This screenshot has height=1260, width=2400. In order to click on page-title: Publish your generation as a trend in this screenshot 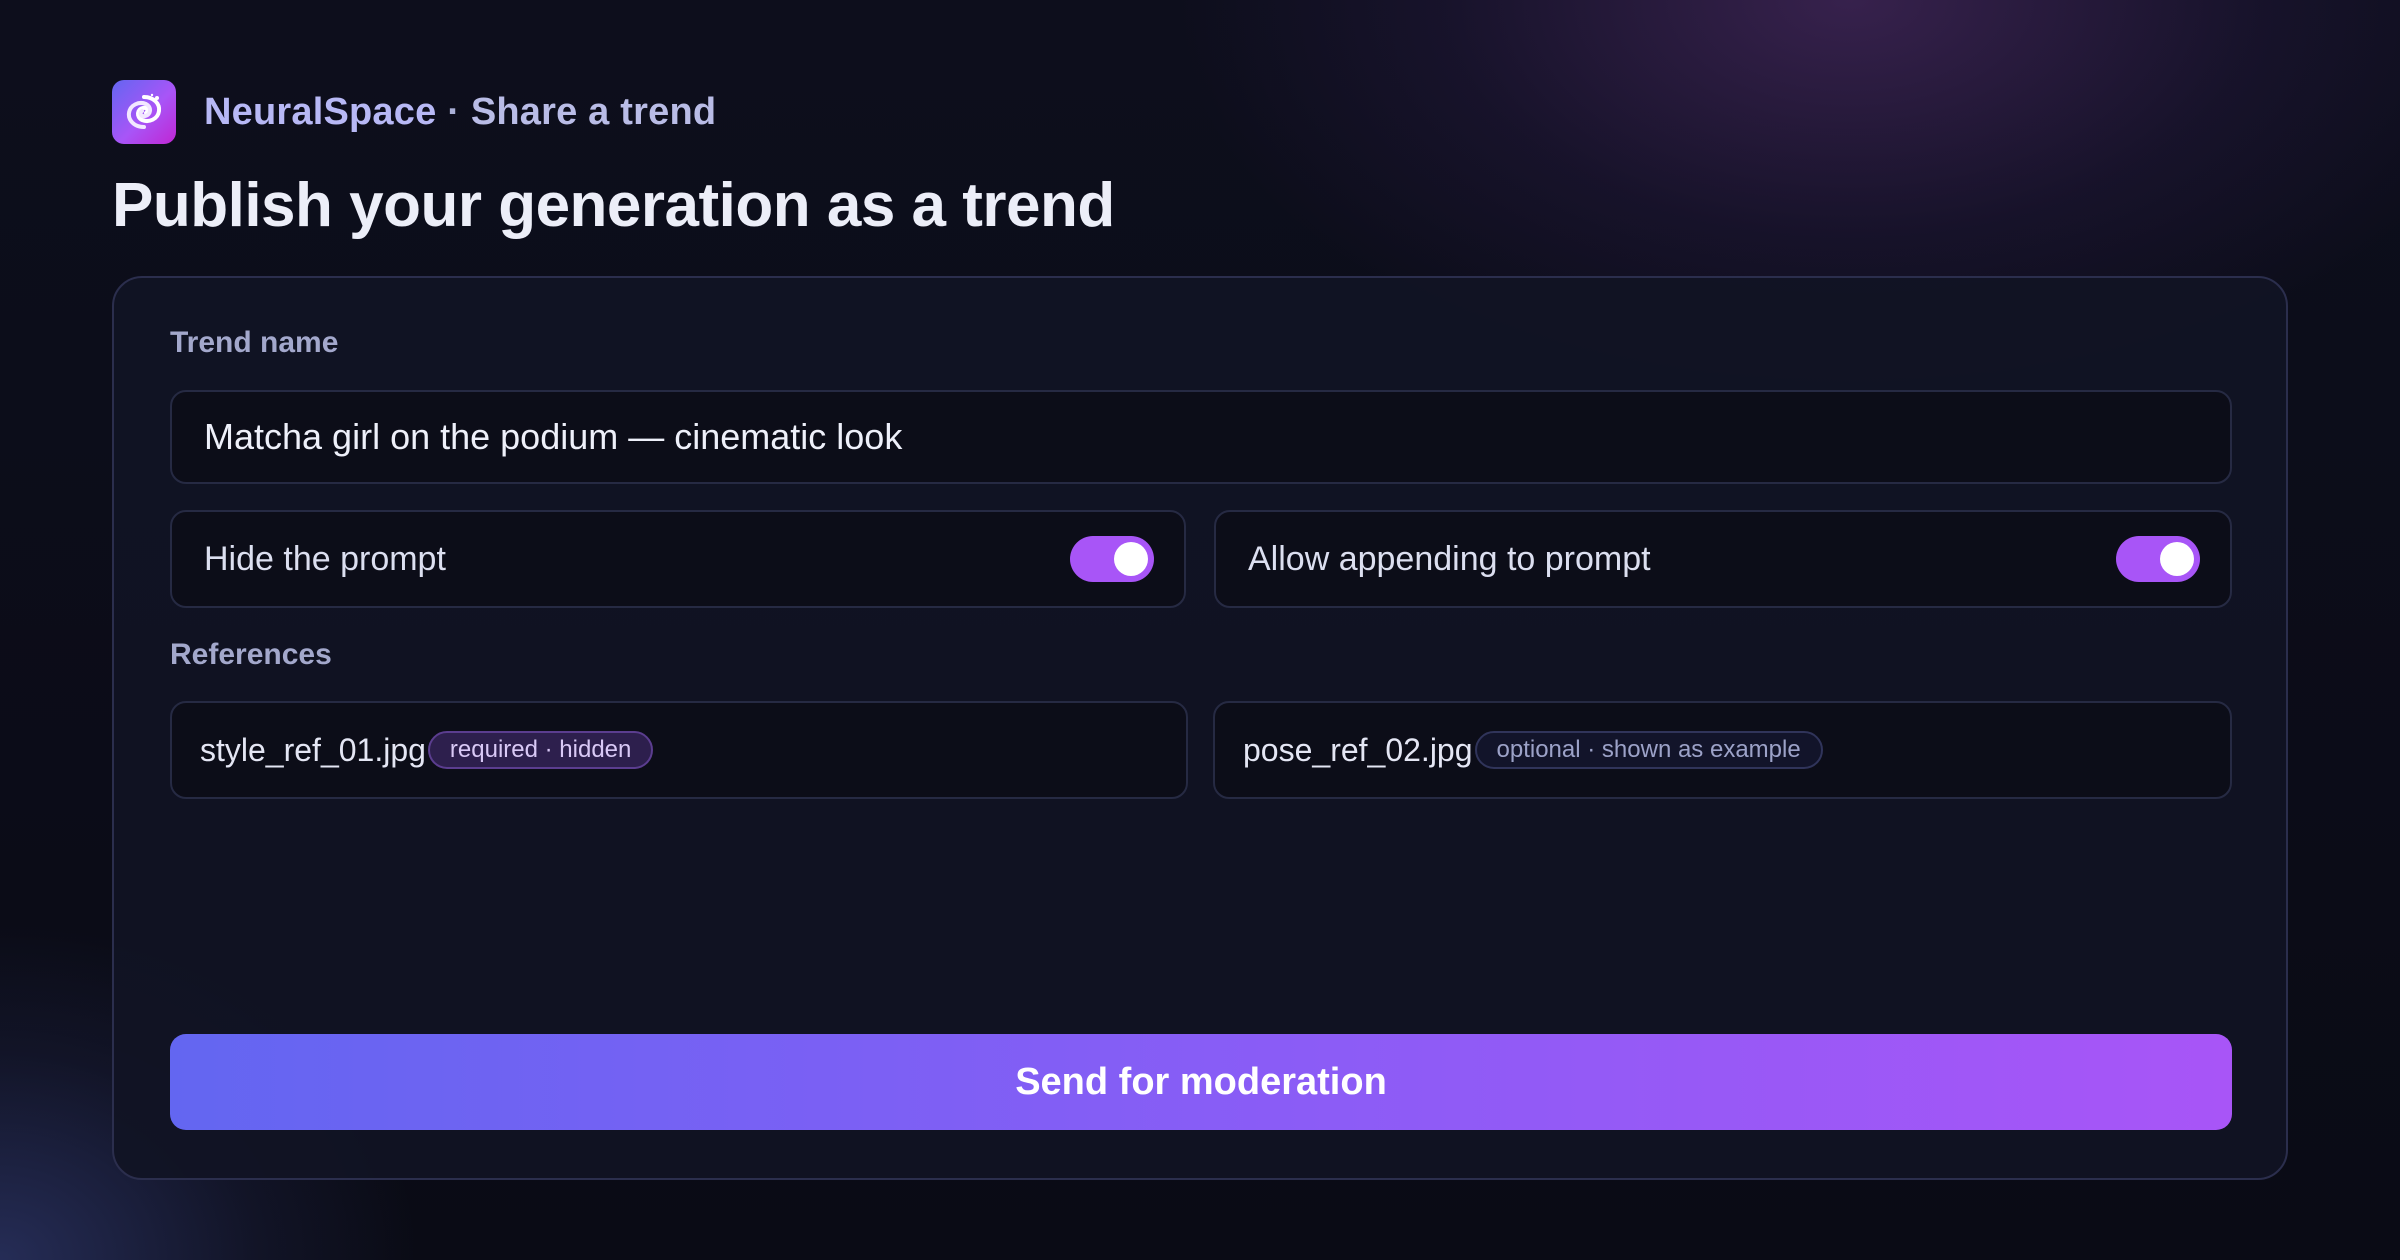, I will do `click(613, 205)`.